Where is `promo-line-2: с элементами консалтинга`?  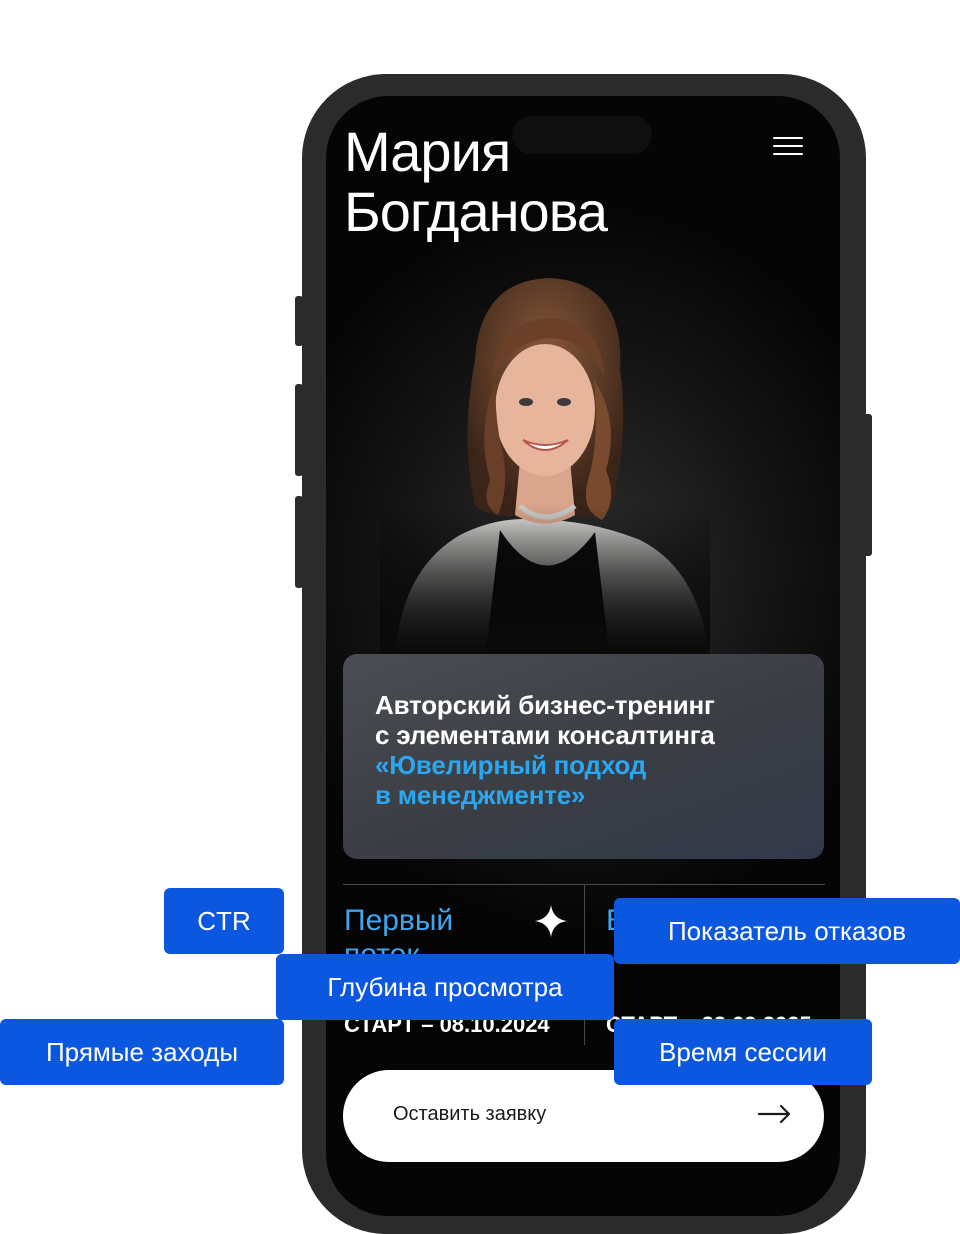
promo-line-2: с элементами консалтинга is located at coordinates (545, 735).